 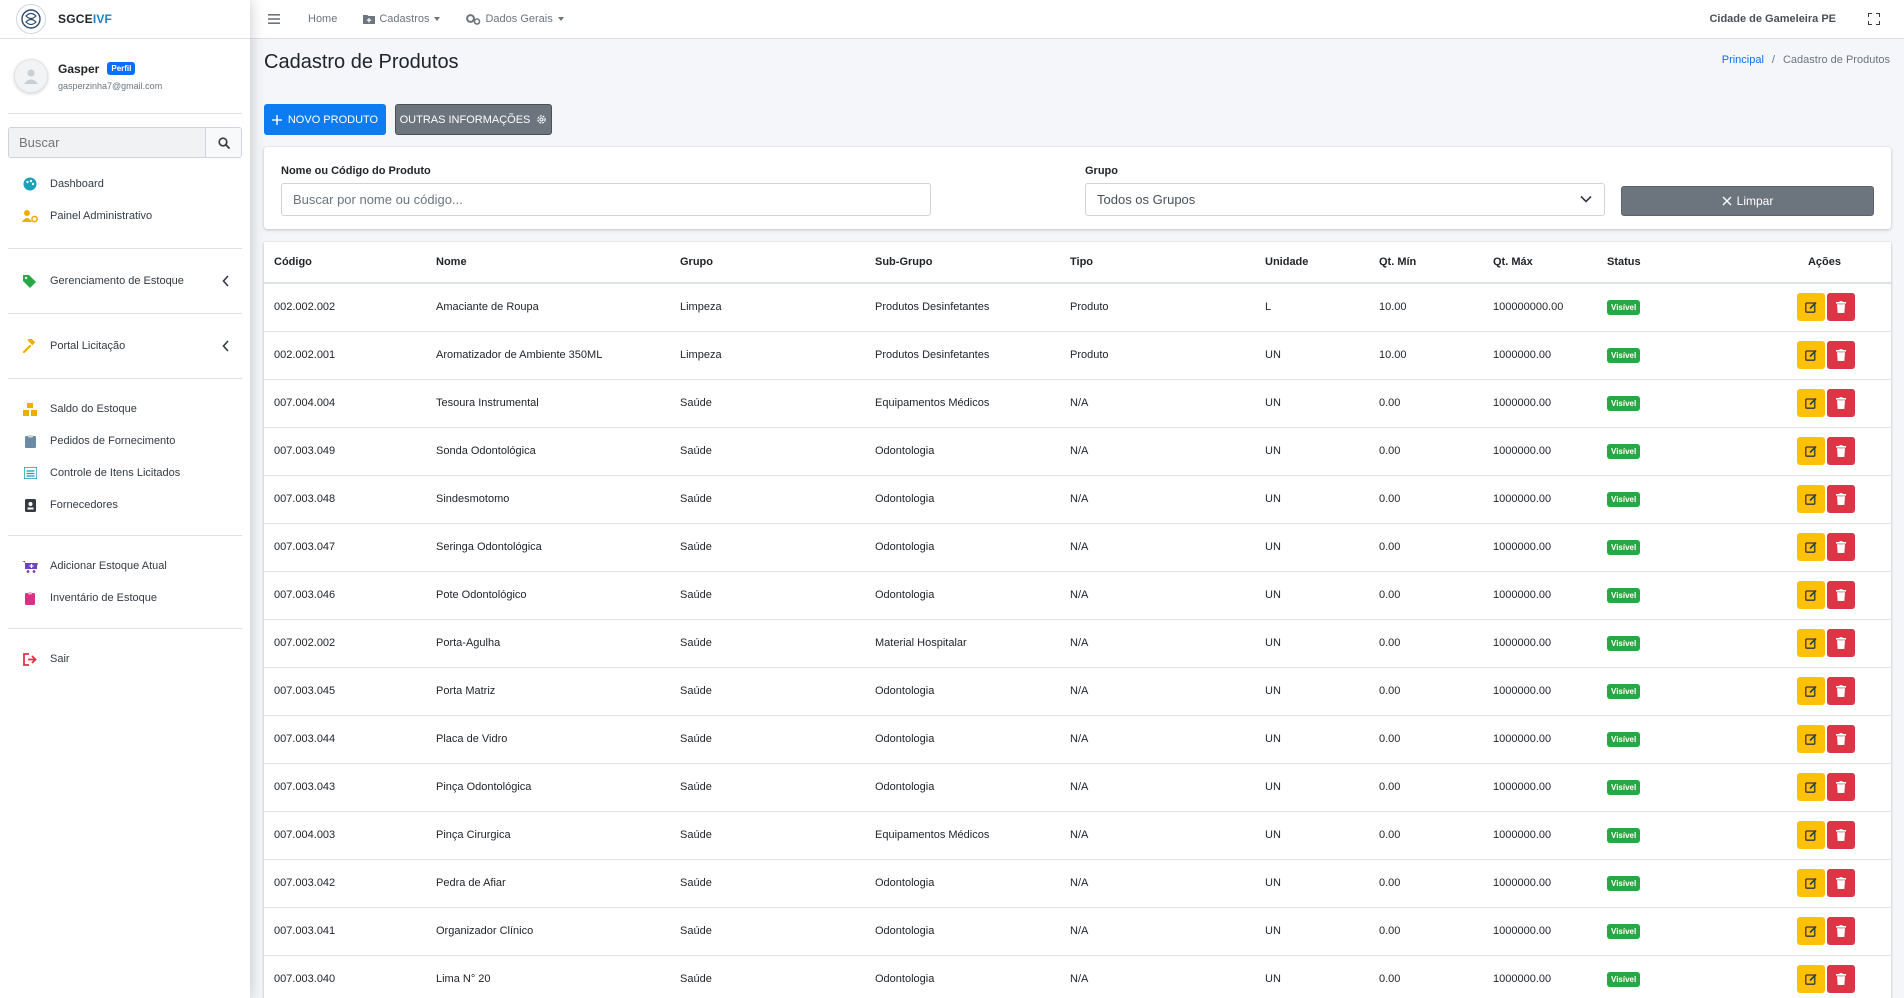 I want to click on sidebar-item-sair: Sair, so click(x=125, y=659).